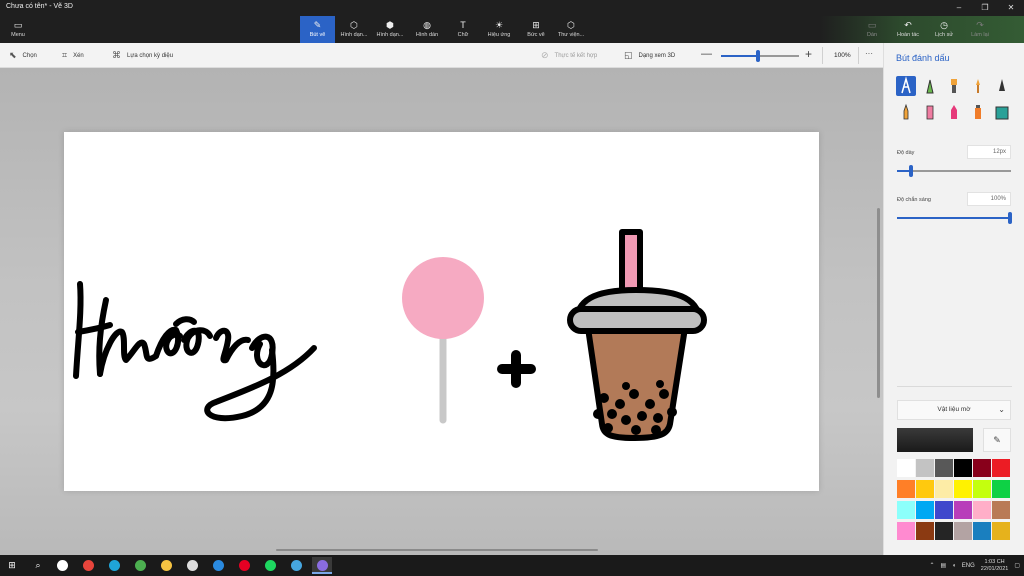 Image resolution: width=1024 pixels, height=576 pixels. What do you see at coordinates (954, 112) in the screenshot?
I see `crayon-brush` at bounding box center [954, 112].